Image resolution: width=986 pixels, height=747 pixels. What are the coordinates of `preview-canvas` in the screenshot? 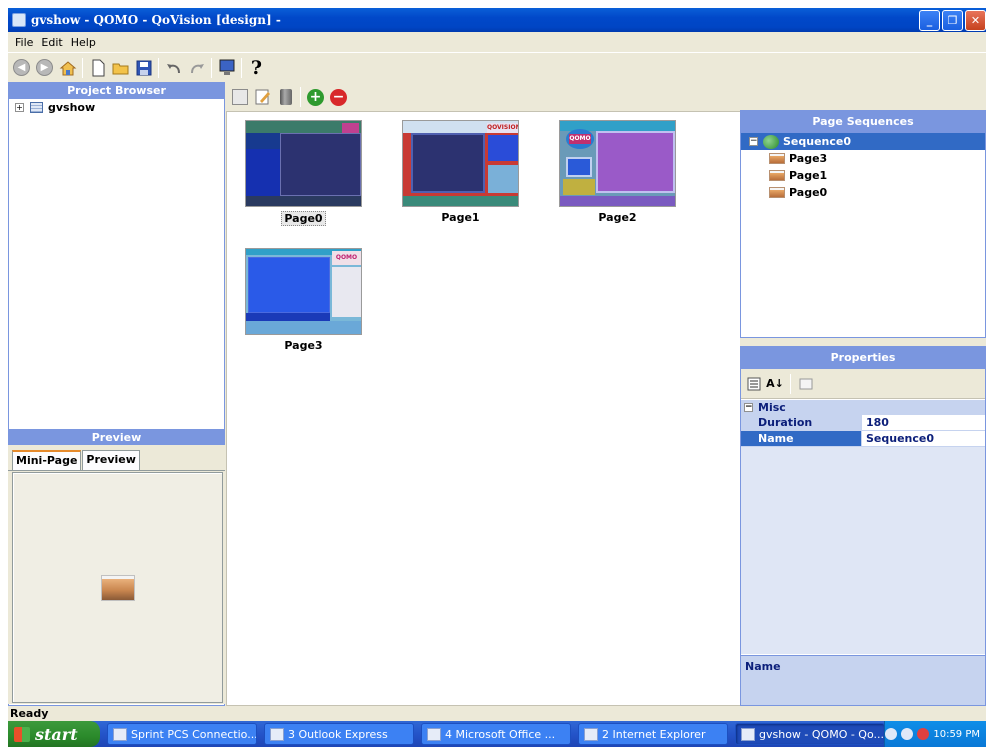 It's located at (117, 587).